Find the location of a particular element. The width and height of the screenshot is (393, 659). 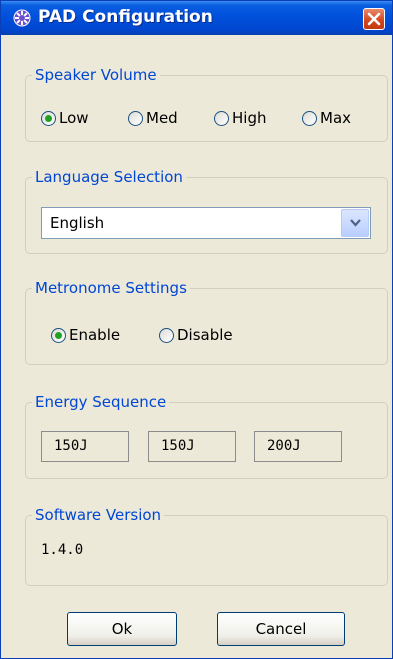

metronome-radio-disable: Disable is located at coordinates (196, 335).